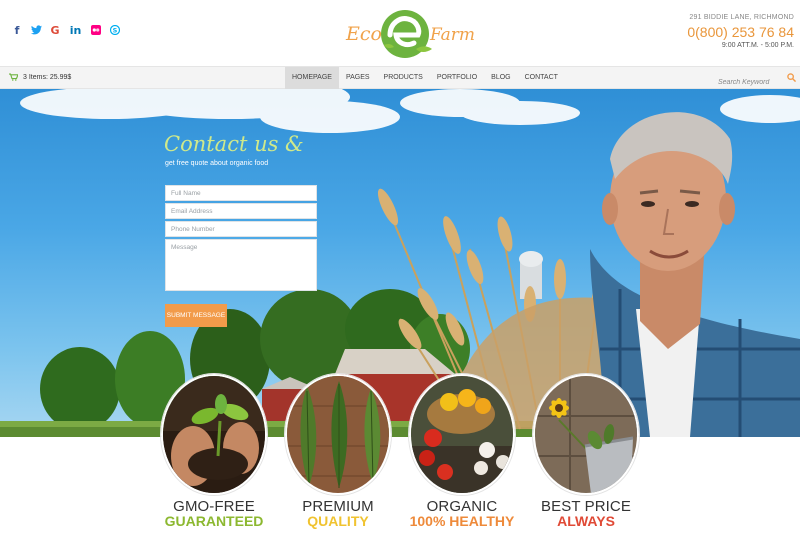  Describe the element at coordinates (196, 315) in the screenshot. I see `submit-message-button: SUBMIT MESSAGE` at that location.